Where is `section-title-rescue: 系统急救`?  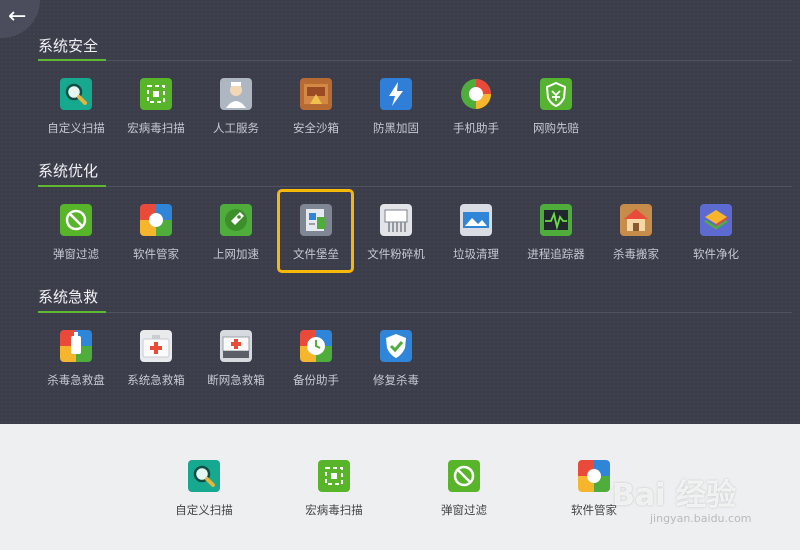 section-title-rescue: 系统急救 is located at coordinates (68, 297).